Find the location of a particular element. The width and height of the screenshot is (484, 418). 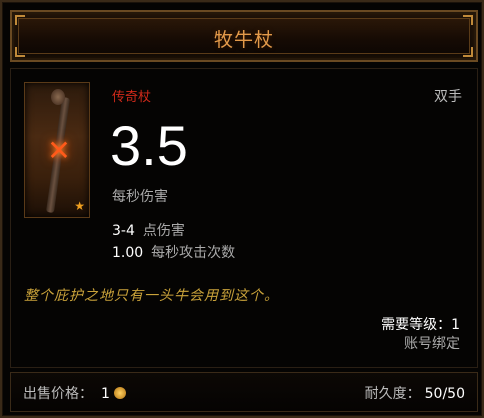

item-portrait: ✕ ★ is located at coordinates (57, 150).